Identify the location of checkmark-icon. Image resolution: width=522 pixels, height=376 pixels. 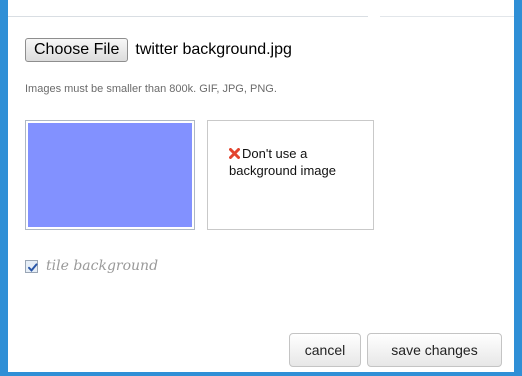
(33, 267).